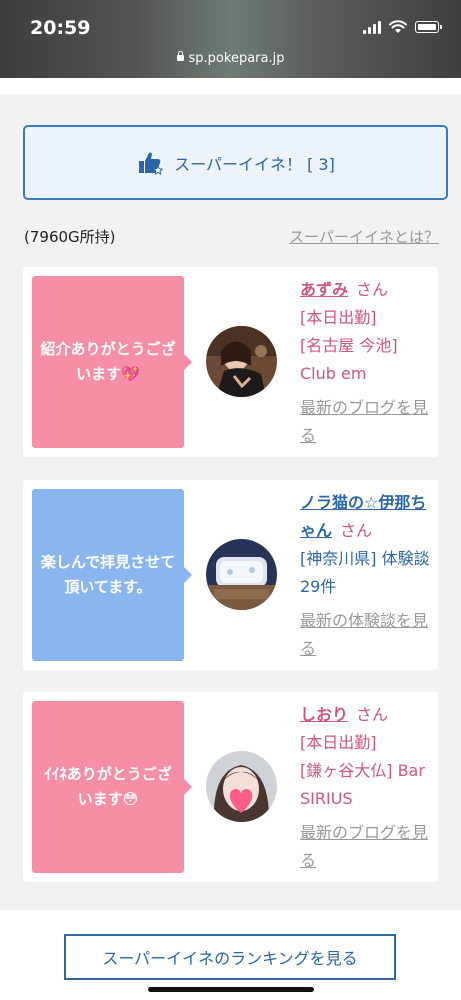 The width and height of the screenshot is (461, 1000). I want to click on message-bubble: ｲｲﾈありがとうございます😳, so click(112, 787).